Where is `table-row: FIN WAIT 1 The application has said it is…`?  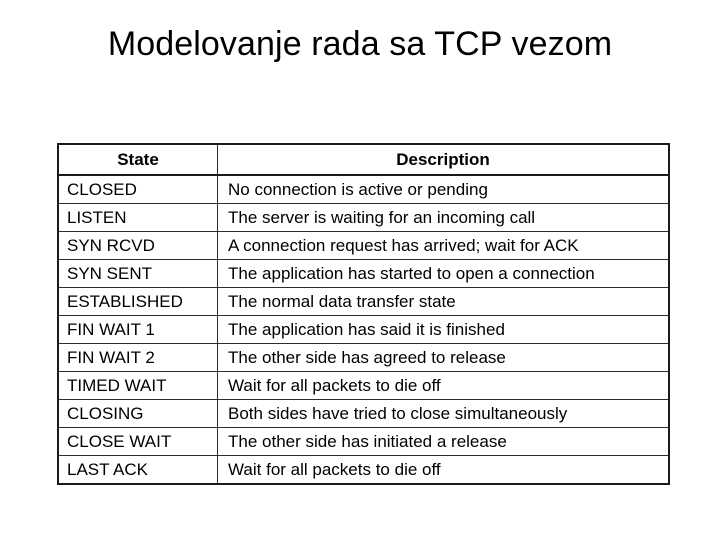 table-row: FIN WAIT 1 The application has said it is… is located at coordinates (363, 329).